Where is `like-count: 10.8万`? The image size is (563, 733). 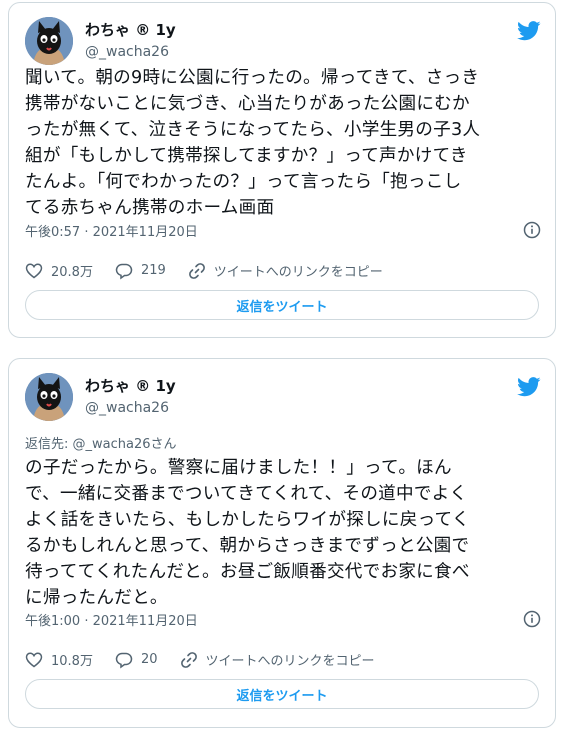
like-count: 10.8万 is located at coordinates (72, 661).